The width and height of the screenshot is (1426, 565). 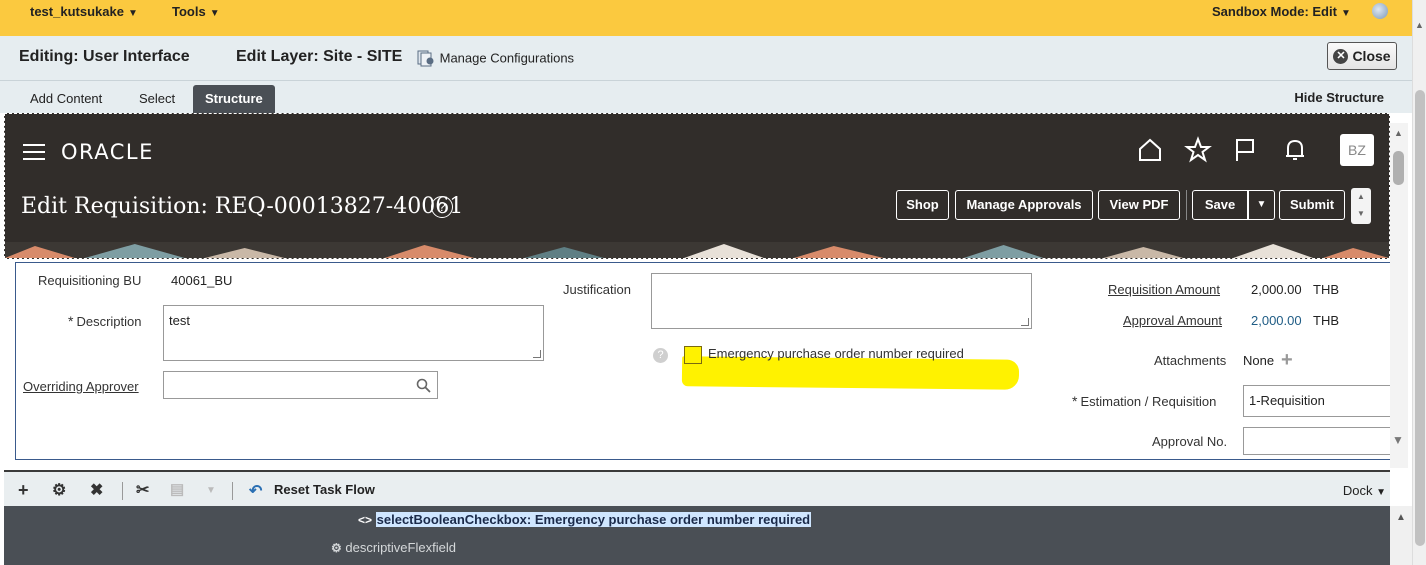 What do you see at coordinates (922, 205) in the screenshot?
I see `shop-button: Shop` at bounding box center [922, 205].